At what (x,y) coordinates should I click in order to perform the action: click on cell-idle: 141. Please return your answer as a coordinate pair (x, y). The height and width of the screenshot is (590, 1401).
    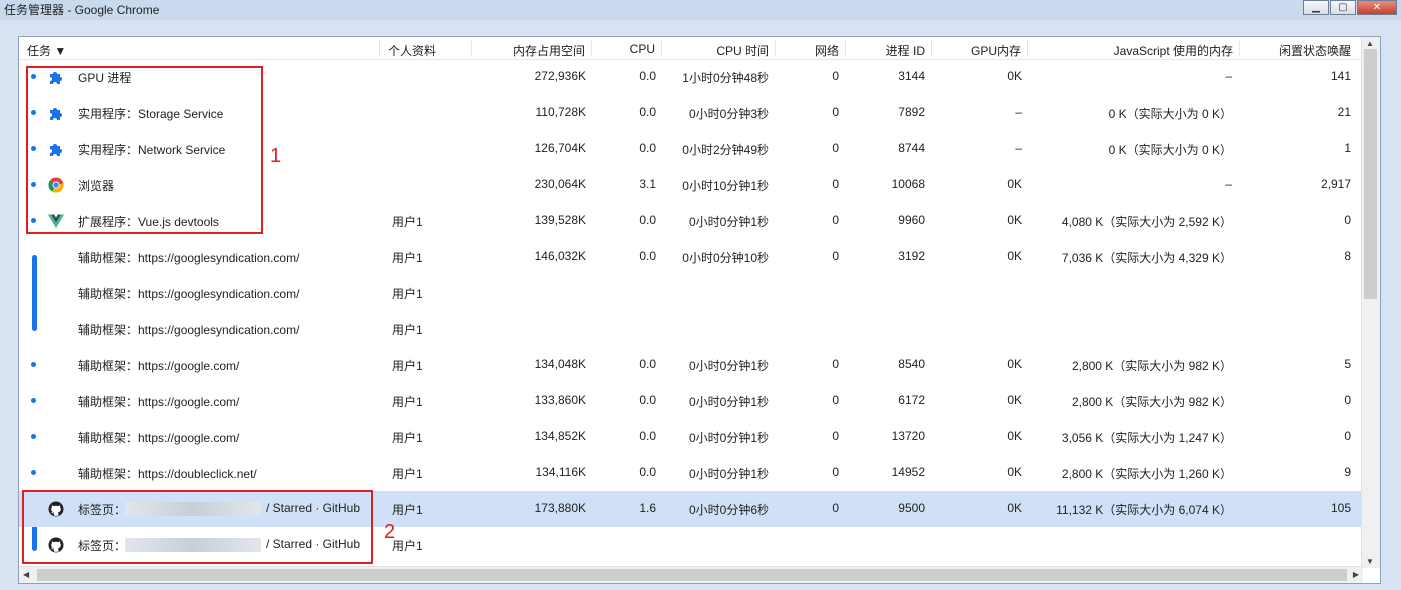
    Looking at the image, I should click on (1340, 76).